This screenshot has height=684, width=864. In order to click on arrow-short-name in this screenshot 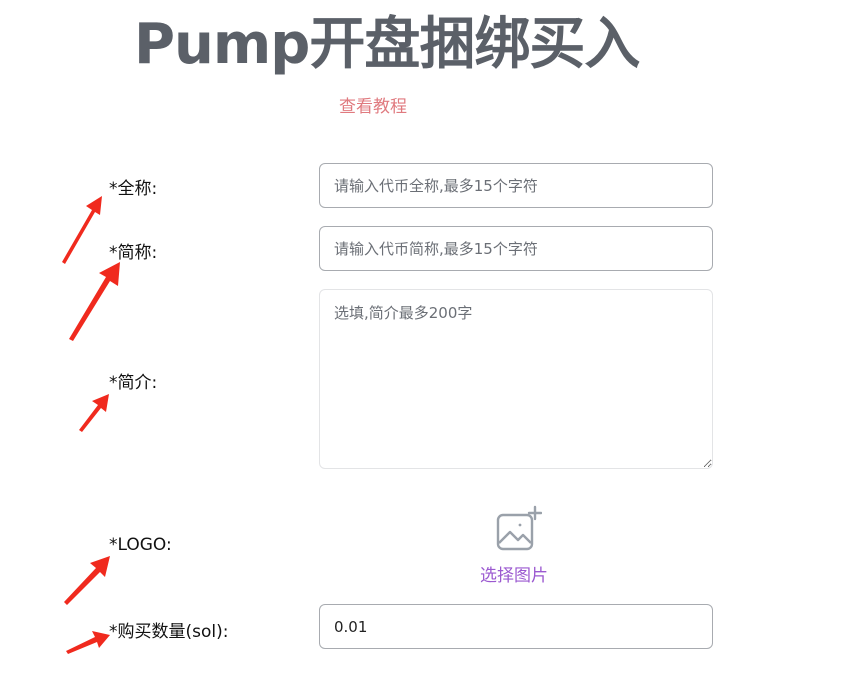, I will do `click(94, 301)`.